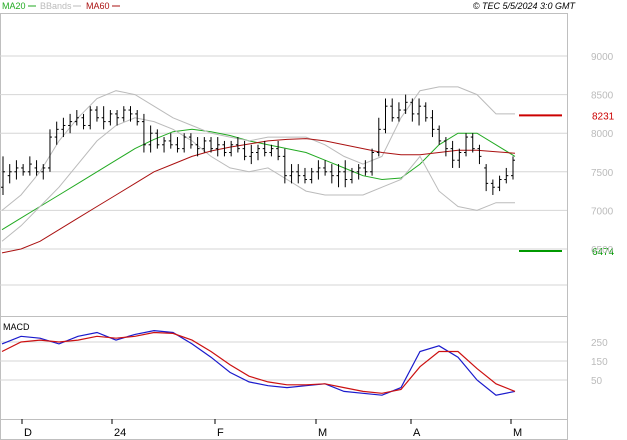  I want to click on macd-ytick-label: 150, so click(599, 362).